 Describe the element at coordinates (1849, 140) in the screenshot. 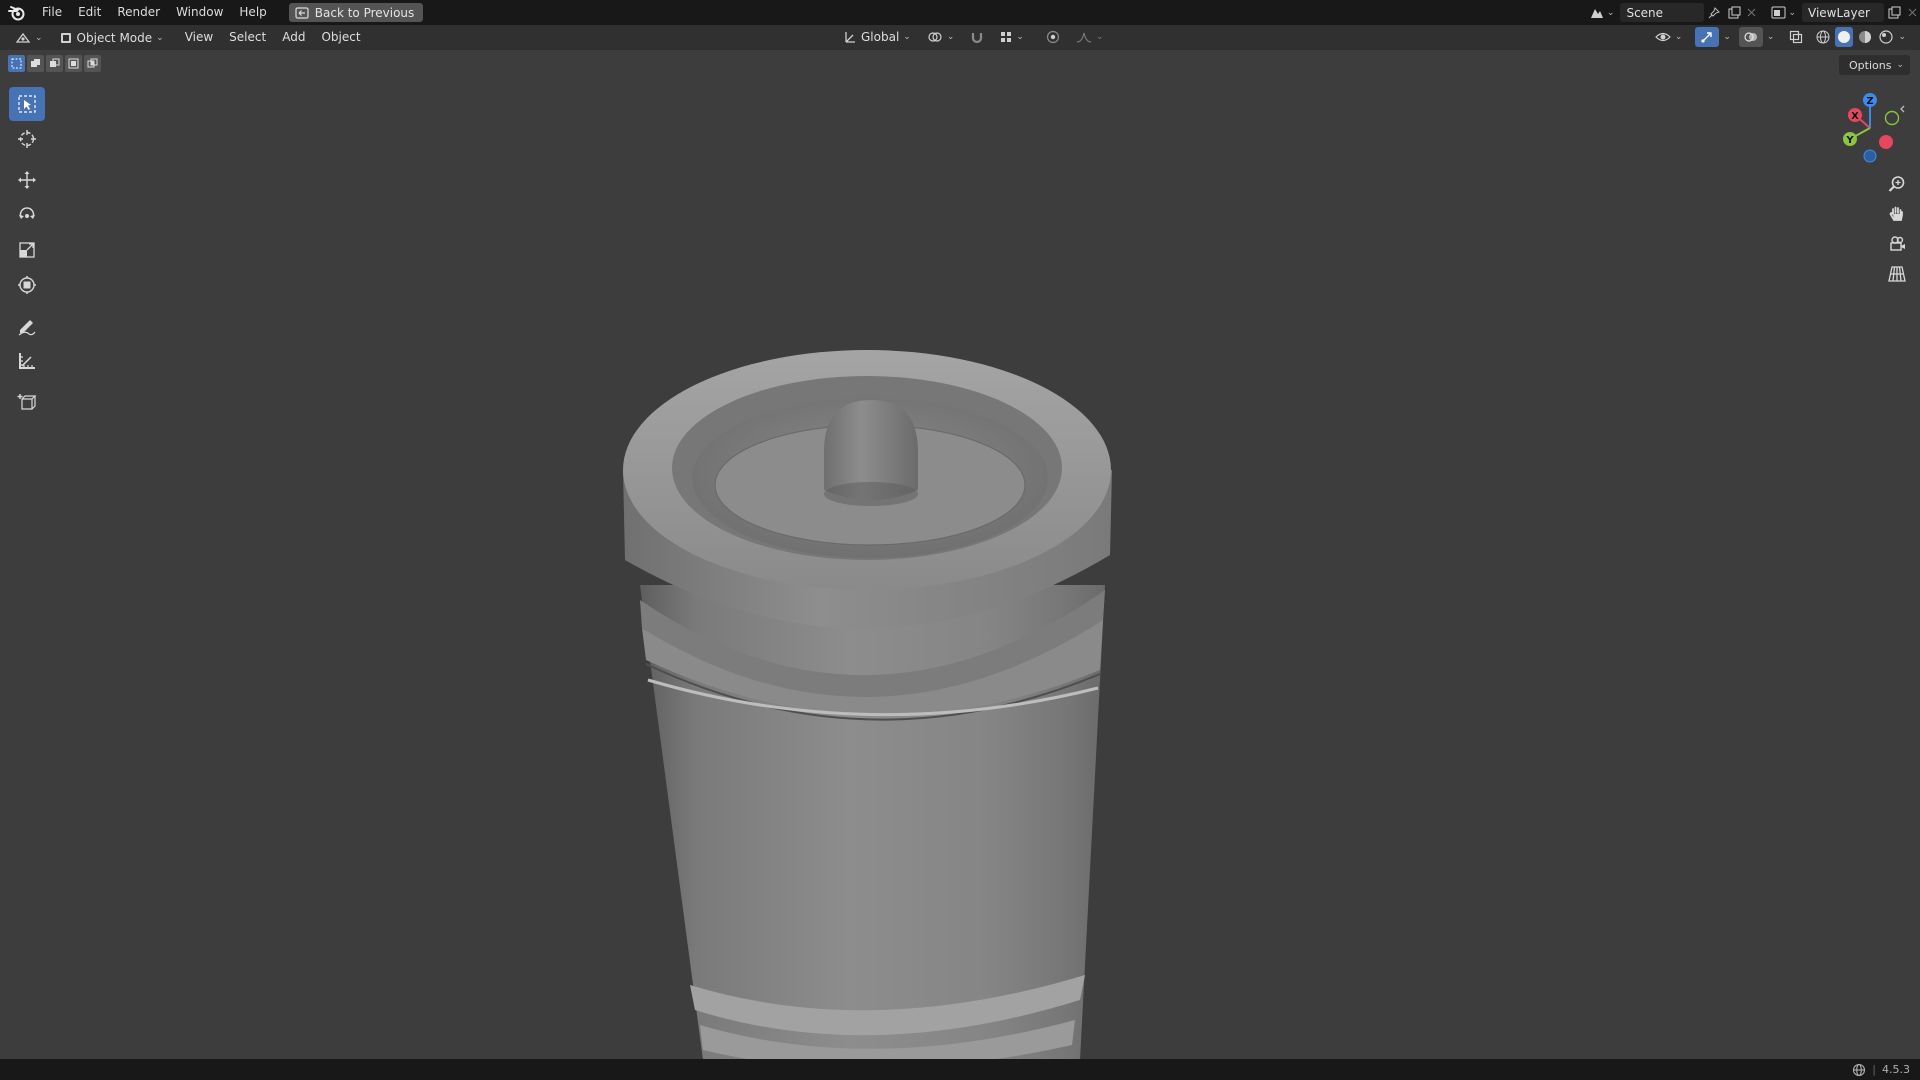

I see `gizmo-y-label: Y` at that location.